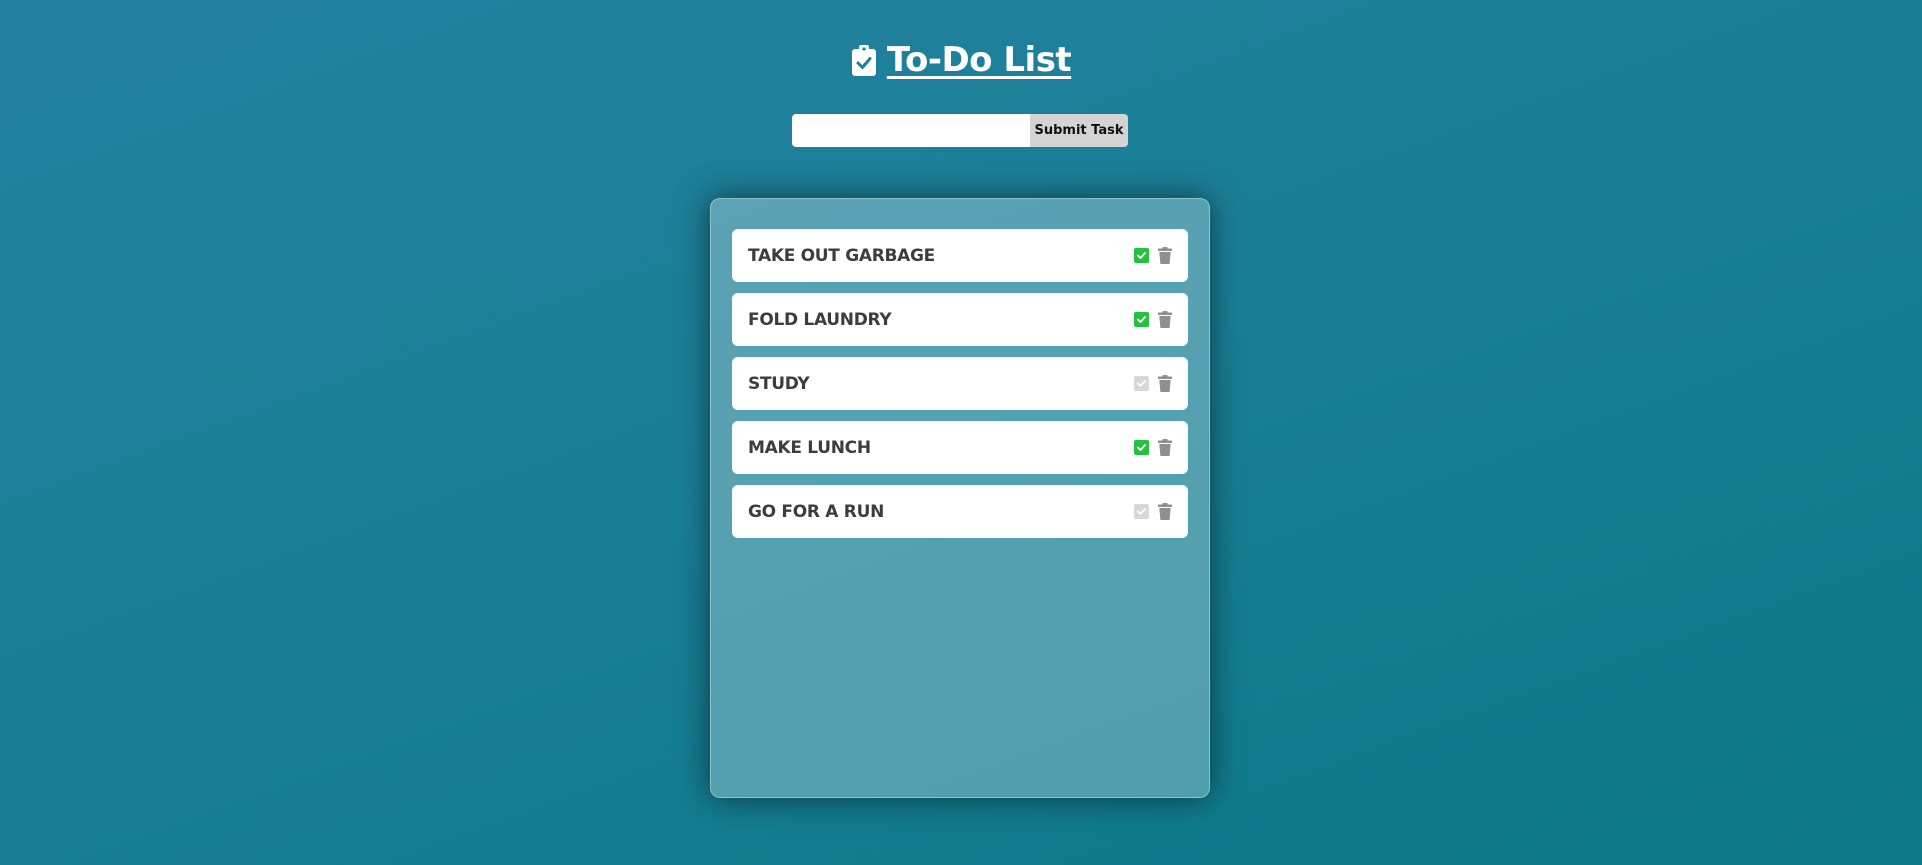 Image resolution: width=1922 pixels, height=865 pixels. Describe the element at coordinates (864, 60) in the screenshot. I see `clipboard-check-icon` at that location.